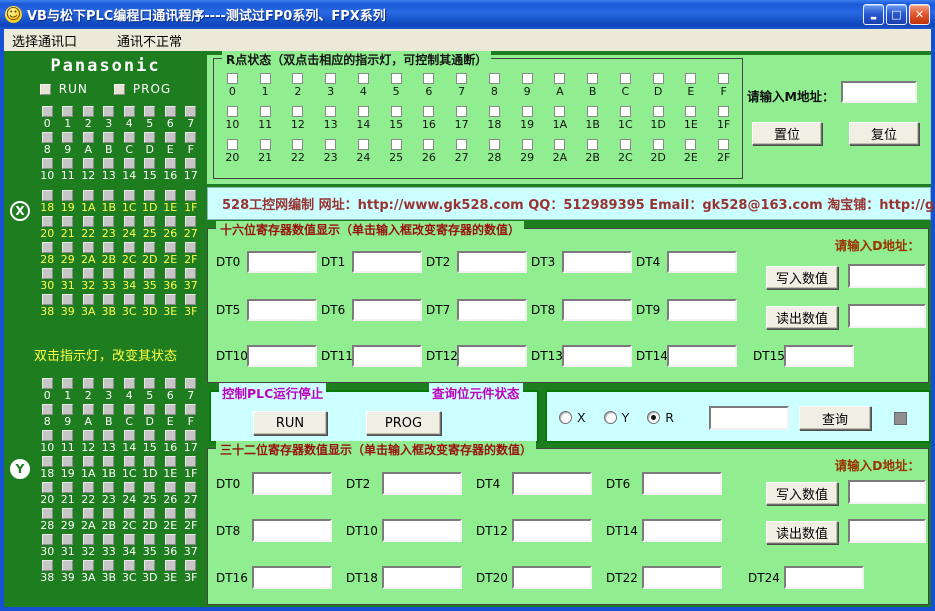 Image resolution: width=935 pixels, height=611 pixels. I want to click on query-button: 查询, so click(835, 418).